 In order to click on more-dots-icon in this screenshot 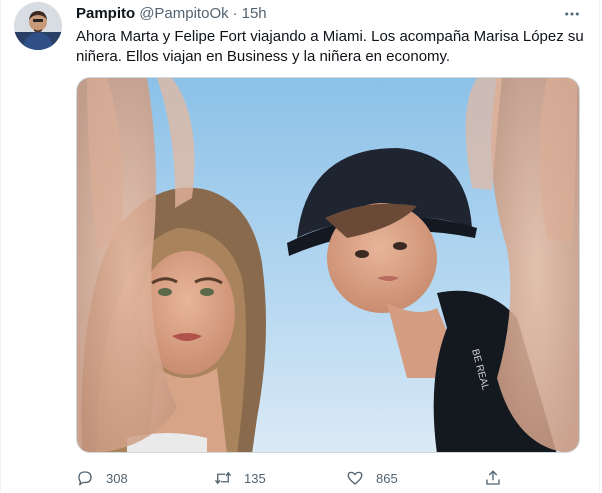, I will do `click(572, 14)`.